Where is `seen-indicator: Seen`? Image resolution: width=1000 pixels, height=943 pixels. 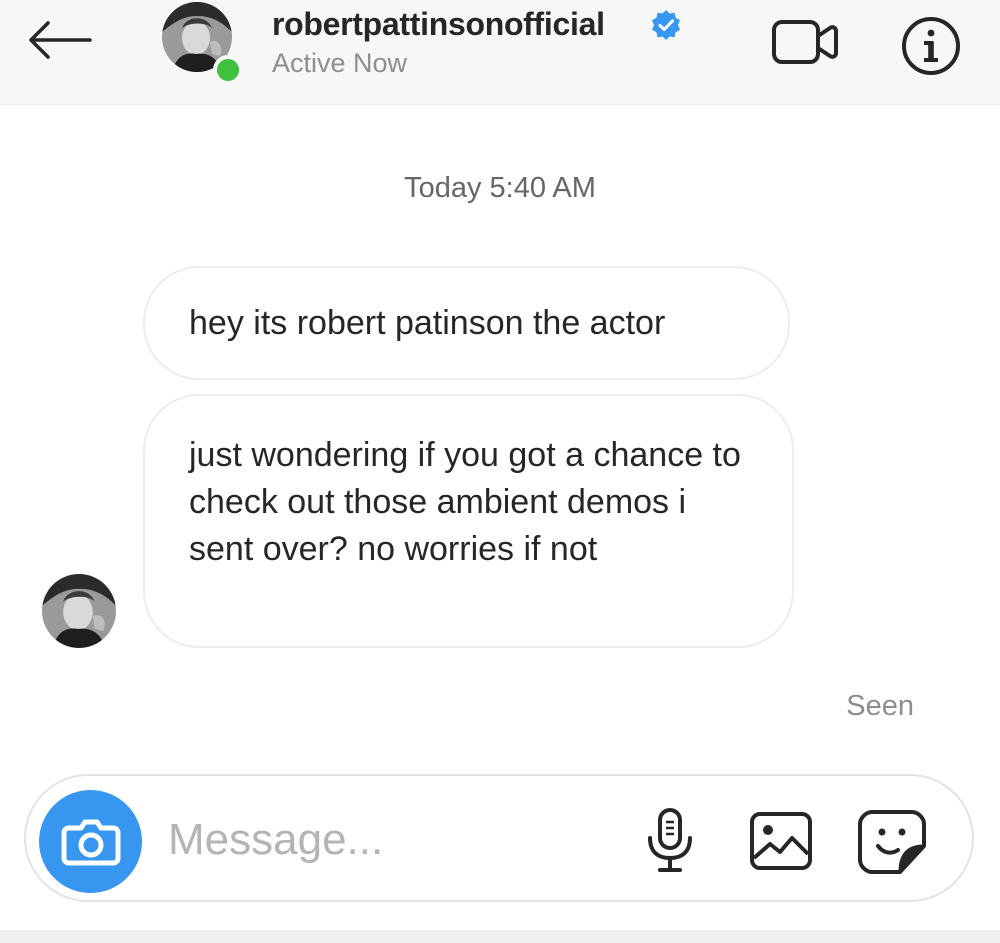
seen-indicator: Seen is located at coordinates (880, 706).